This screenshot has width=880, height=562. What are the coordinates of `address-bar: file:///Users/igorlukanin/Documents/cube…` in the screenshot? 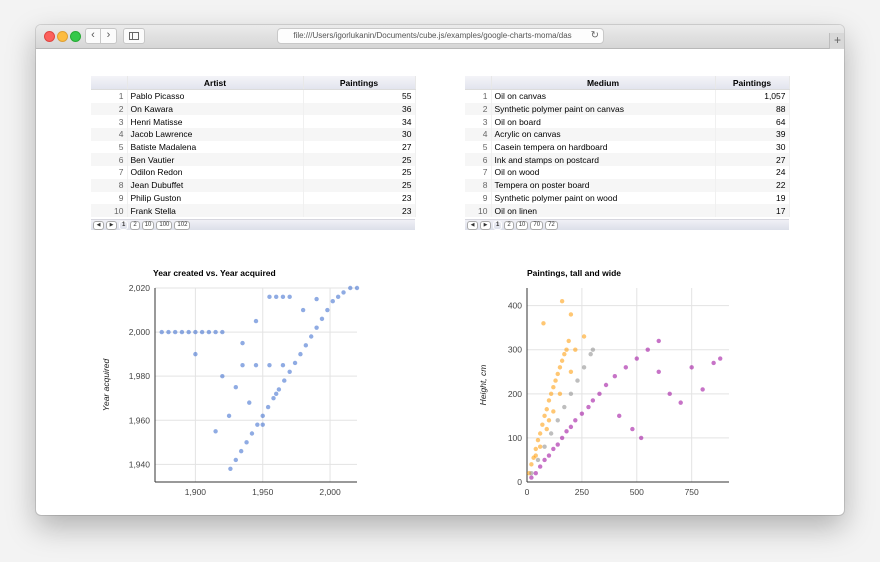 It's located at (440, 36).